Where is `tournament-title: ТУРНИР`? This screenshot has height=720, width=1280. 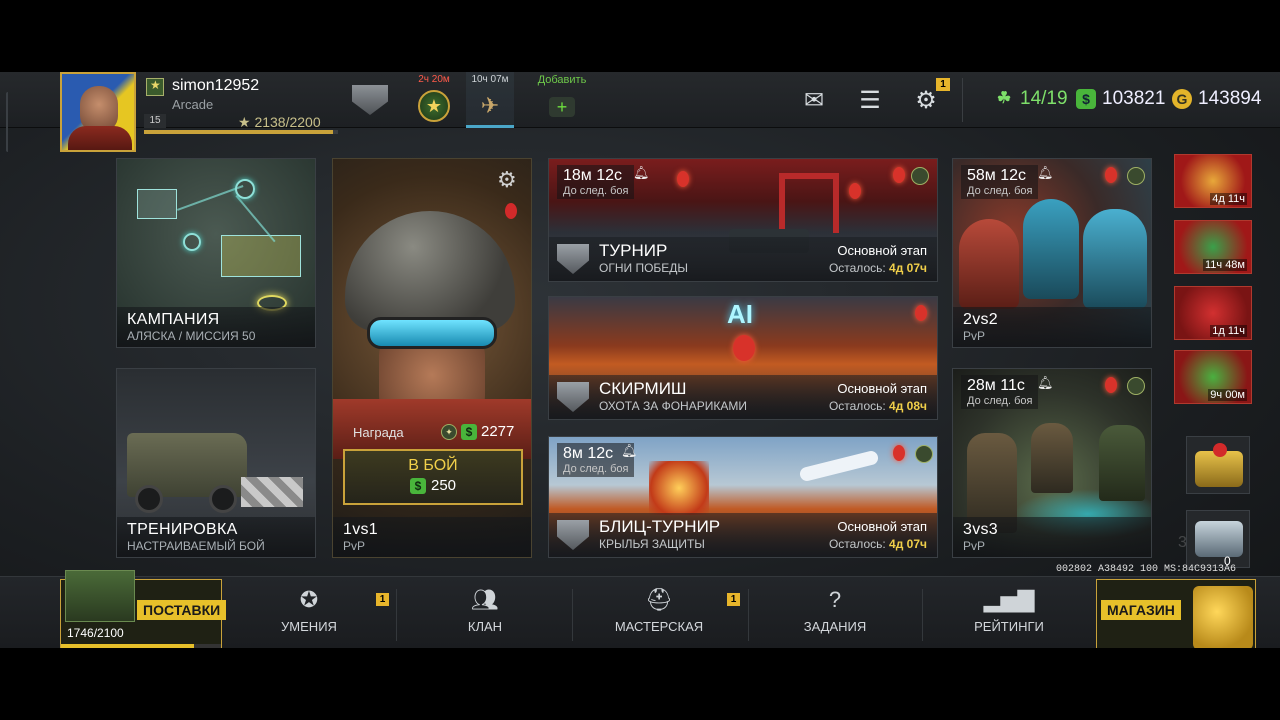
tournament-title: ТУРНИР is located at coordinates (633, 250).